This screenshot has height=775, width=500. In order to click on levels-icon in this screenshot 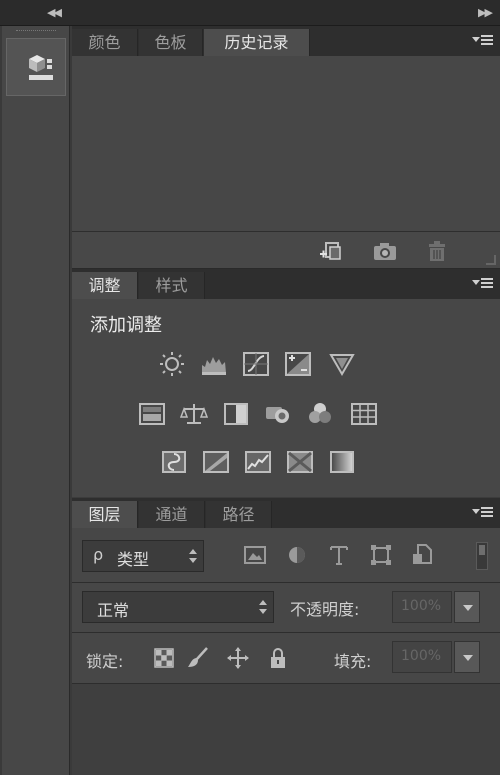, I will do `click(214, 364)`.